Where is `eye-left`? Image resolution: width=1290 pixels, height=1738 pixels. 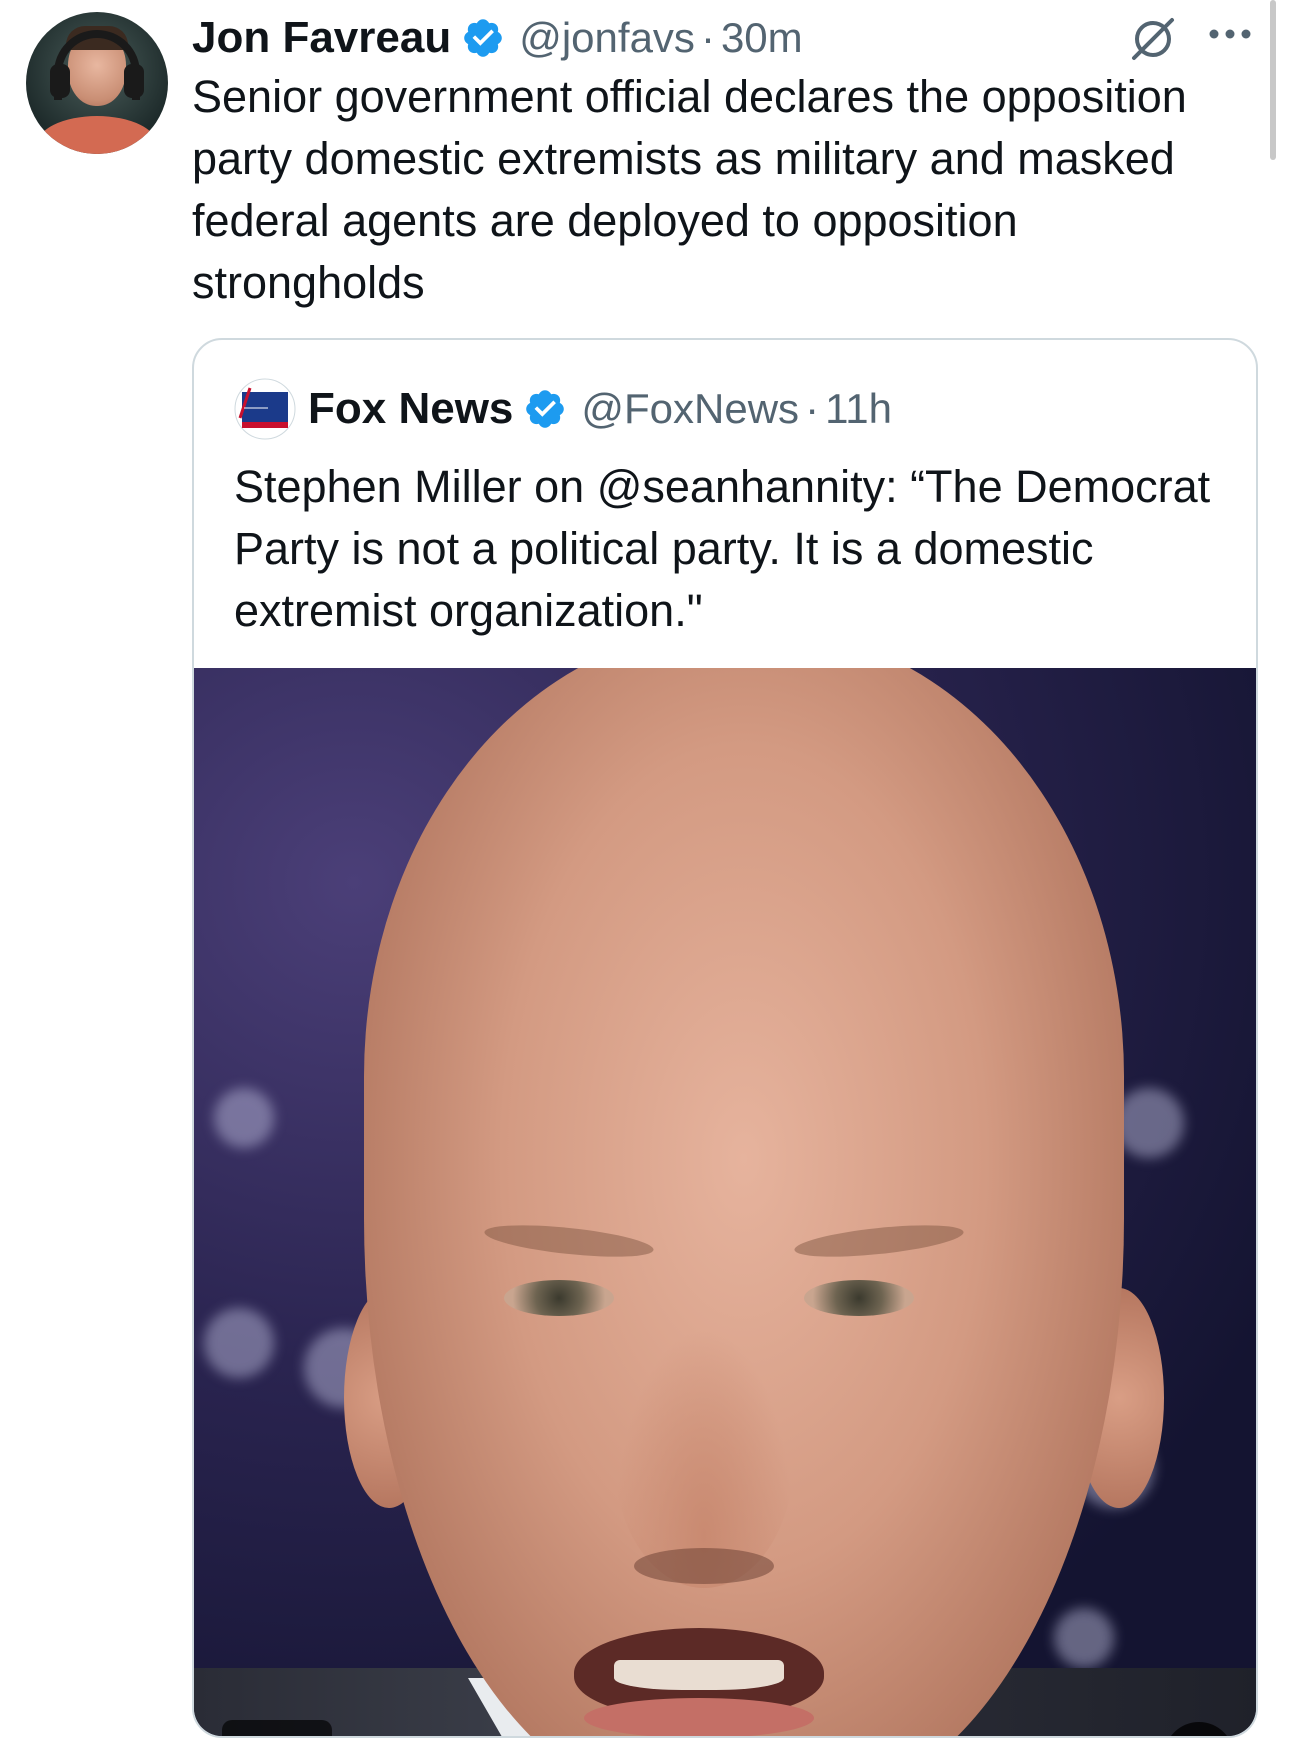 eye-left is located at coordinates (559, 1298).